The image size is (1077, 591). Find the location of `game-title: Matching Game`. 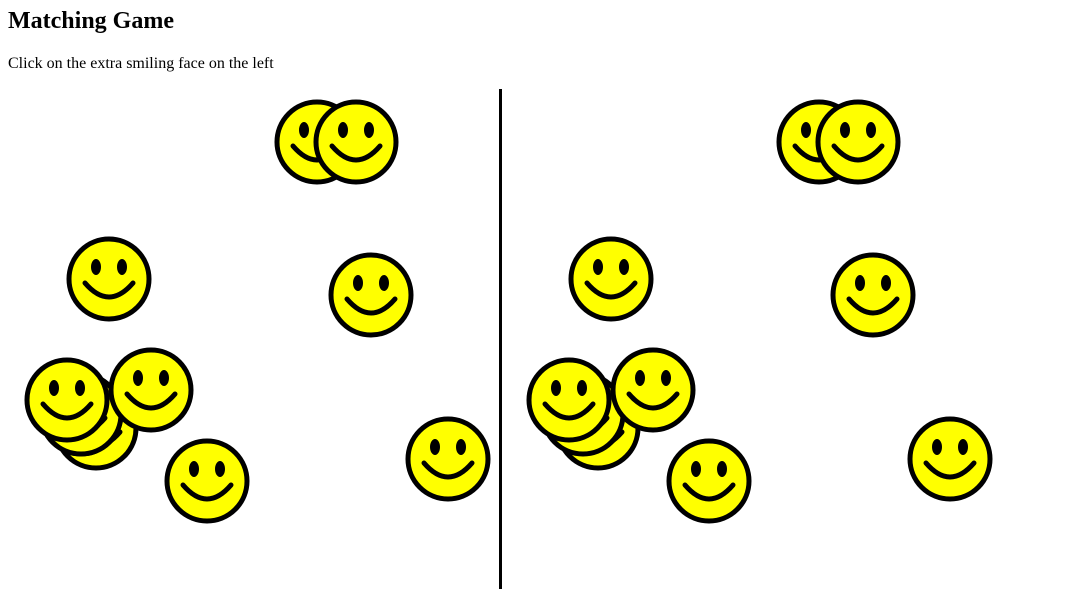

game-title: Matching Game is located at coordinates (91, 21).